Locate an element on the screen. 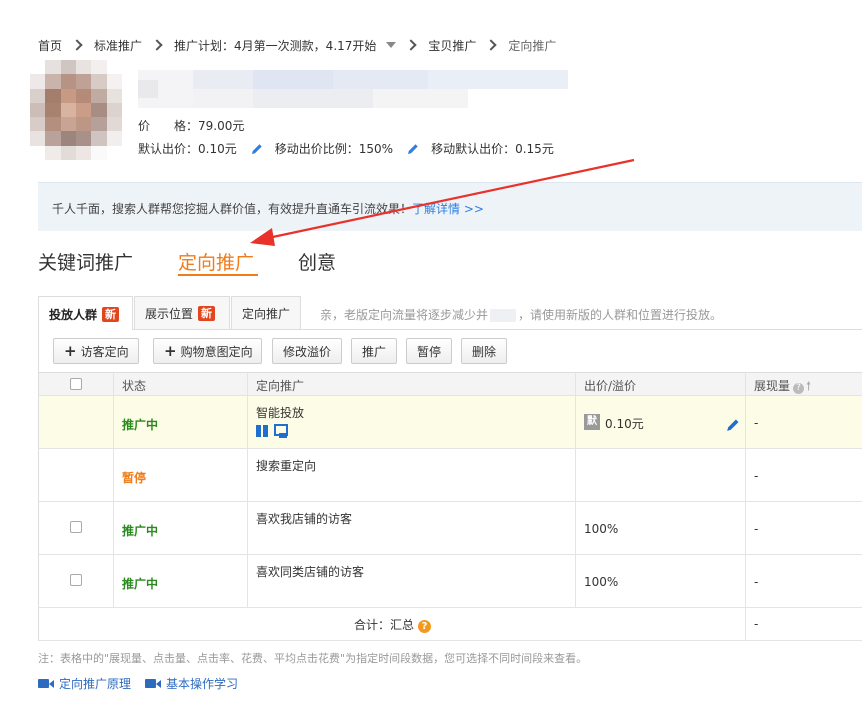 The image size is (862, 702). row-bid-cell: 默 0.10元 is located at coordinates (661, 422).